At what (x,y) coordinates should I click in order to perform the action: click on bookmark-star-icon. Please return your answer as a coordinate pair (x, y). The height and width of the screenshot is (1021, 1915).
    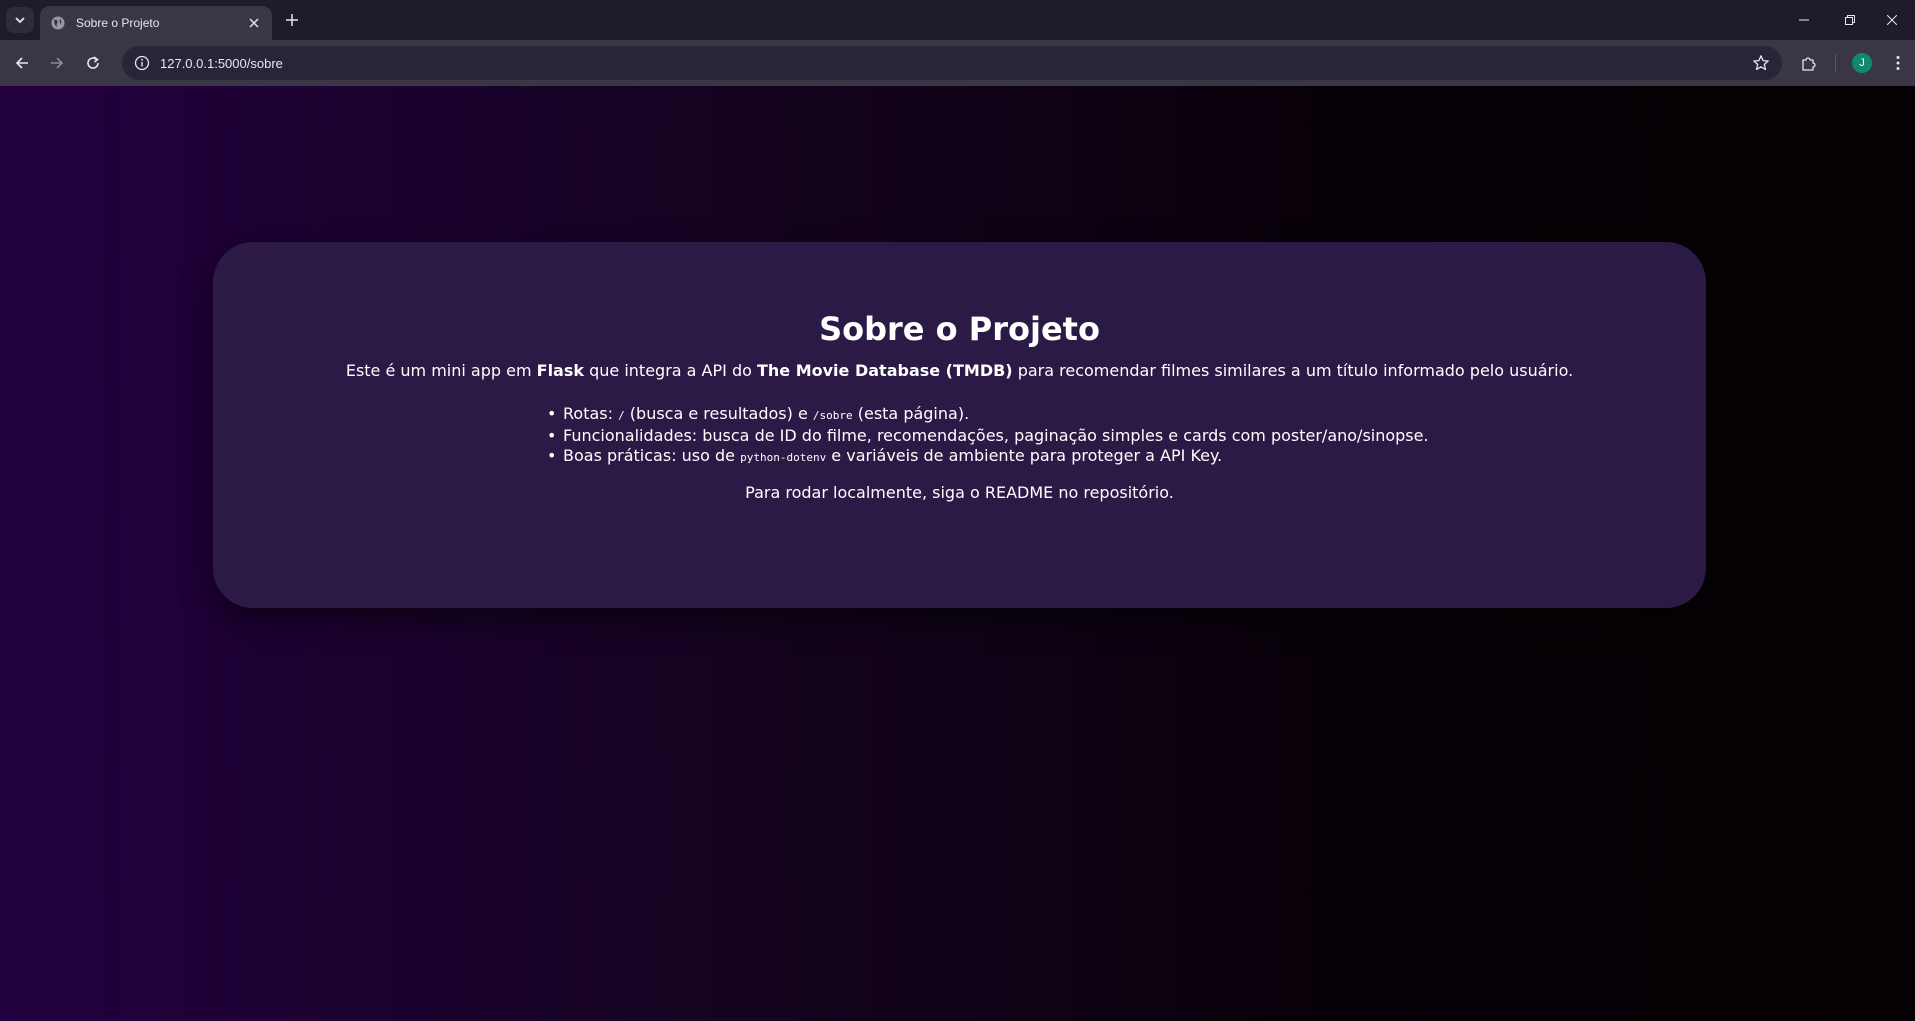
    Looking at the image, I should click on (1761, 63).